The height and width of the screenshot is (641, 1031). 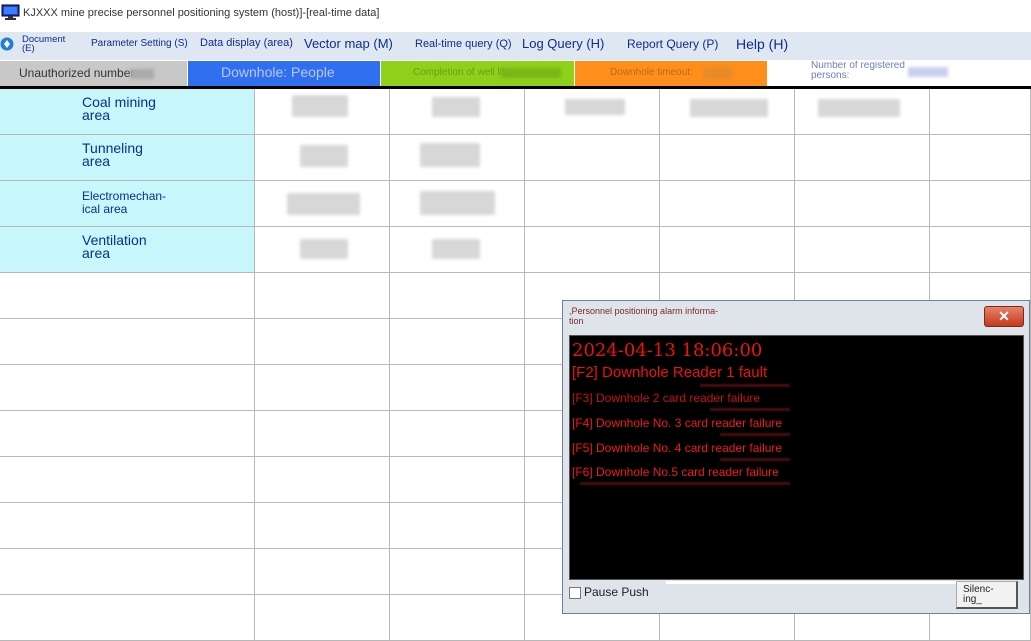 I want to click on alarm-timestamp: 2024-04-13 18:06:00, so click(x=667, y=350).